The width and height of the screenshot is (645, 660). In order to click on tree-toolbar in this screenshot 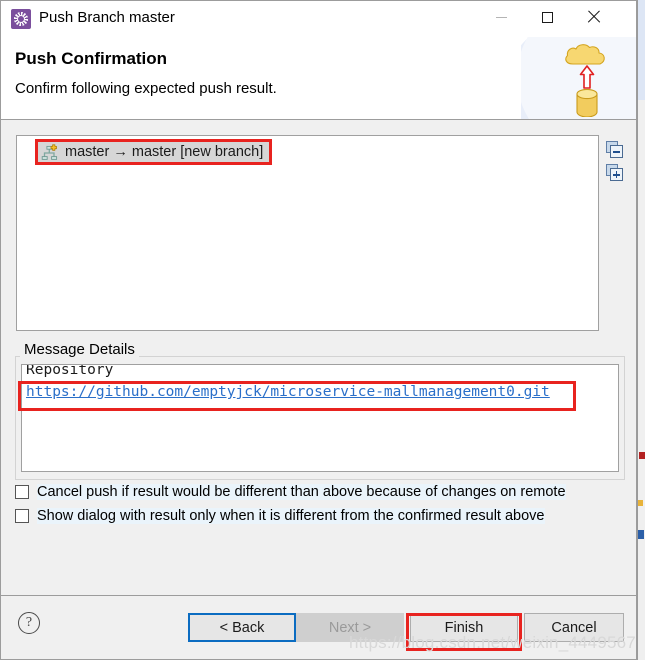, I will do `click(617, 164)`.